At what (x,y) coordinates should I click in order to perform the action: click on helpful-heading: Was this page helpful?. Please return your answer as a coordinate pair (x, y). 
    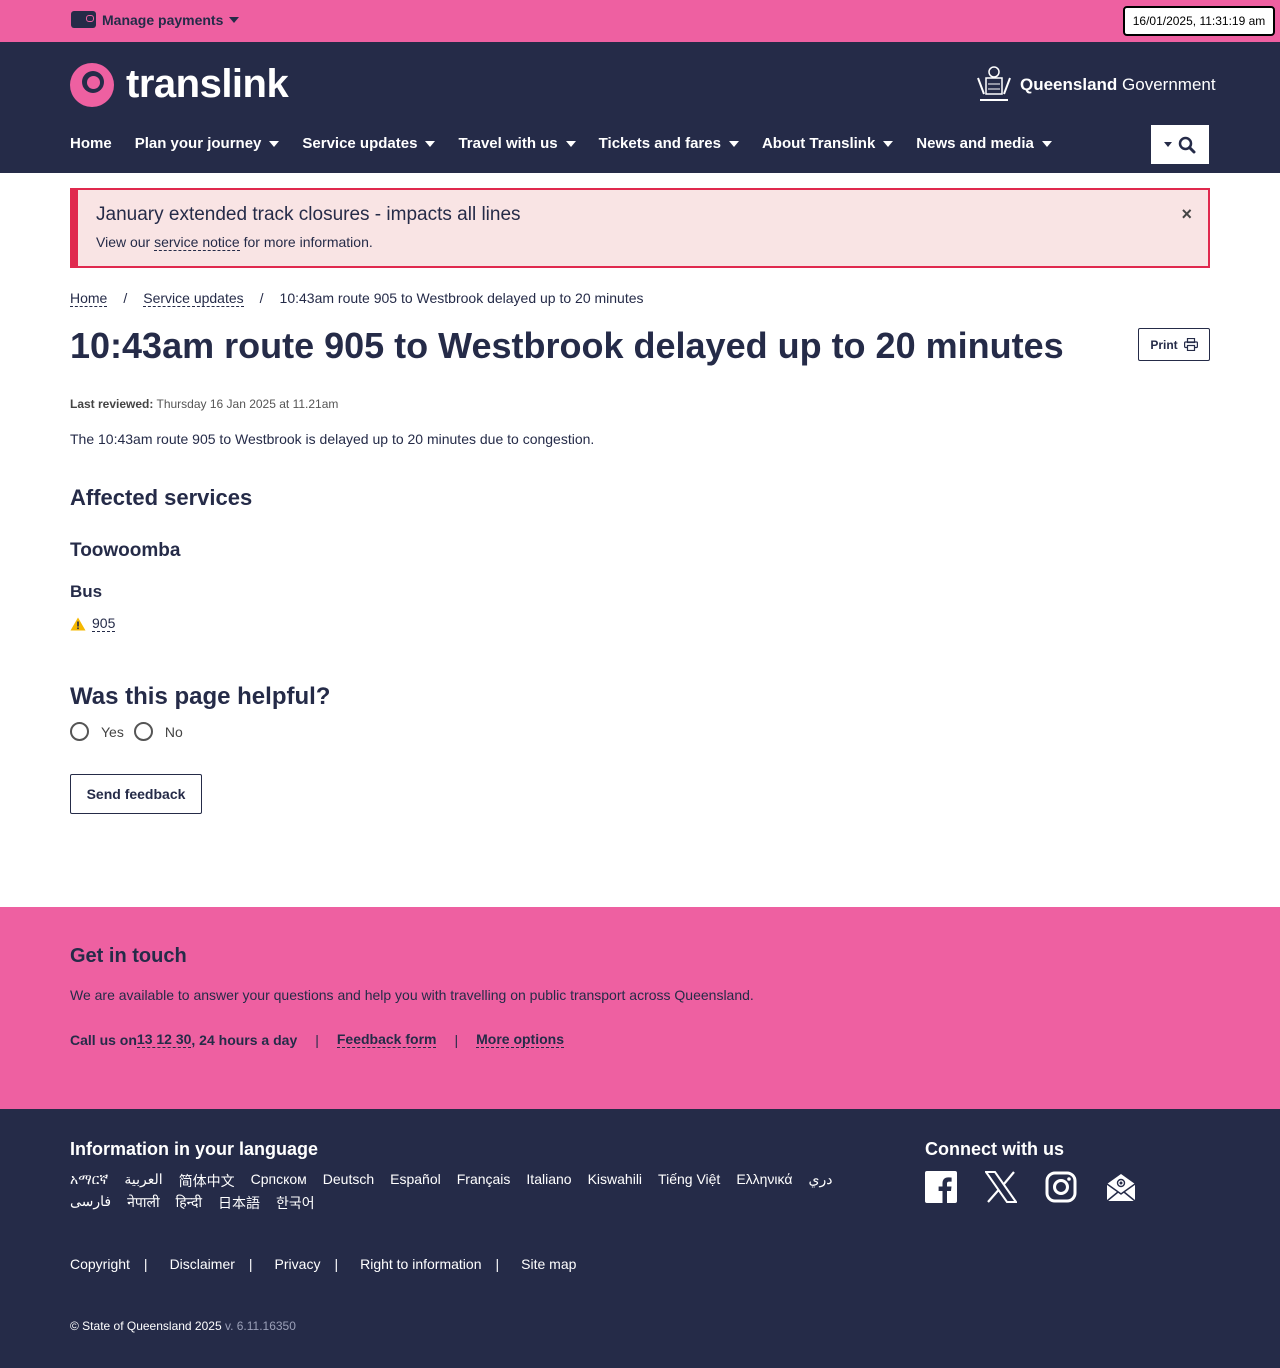
    Looking at the image, I should click on (200, 696).